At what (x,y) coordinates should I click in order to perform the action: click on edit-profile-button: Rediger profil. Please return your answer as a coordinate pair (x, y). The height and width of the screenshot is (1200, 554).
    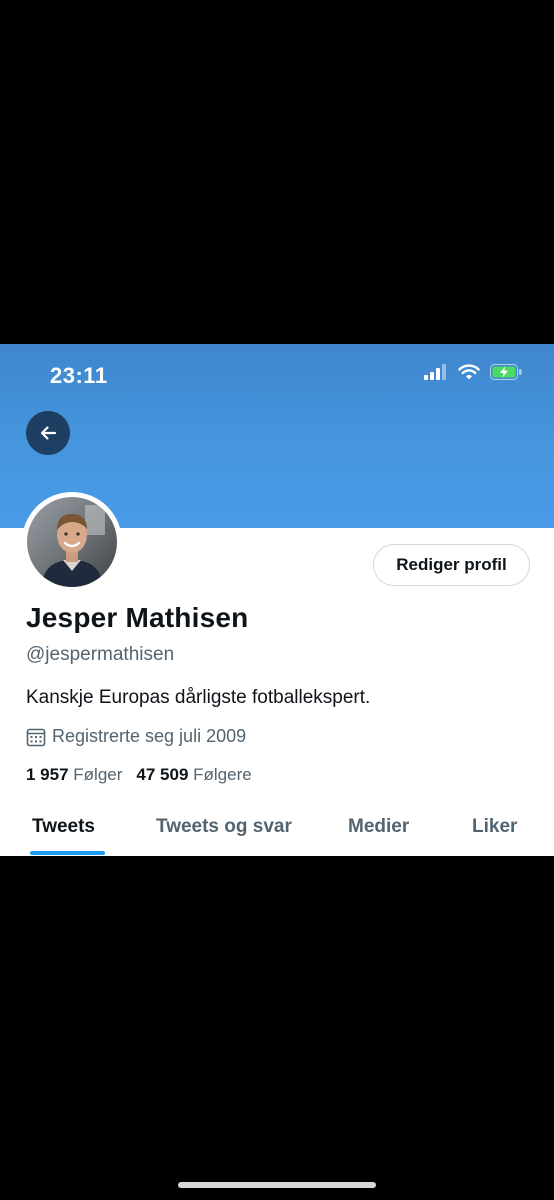
    Looking at the image, I should click on (451, 565).